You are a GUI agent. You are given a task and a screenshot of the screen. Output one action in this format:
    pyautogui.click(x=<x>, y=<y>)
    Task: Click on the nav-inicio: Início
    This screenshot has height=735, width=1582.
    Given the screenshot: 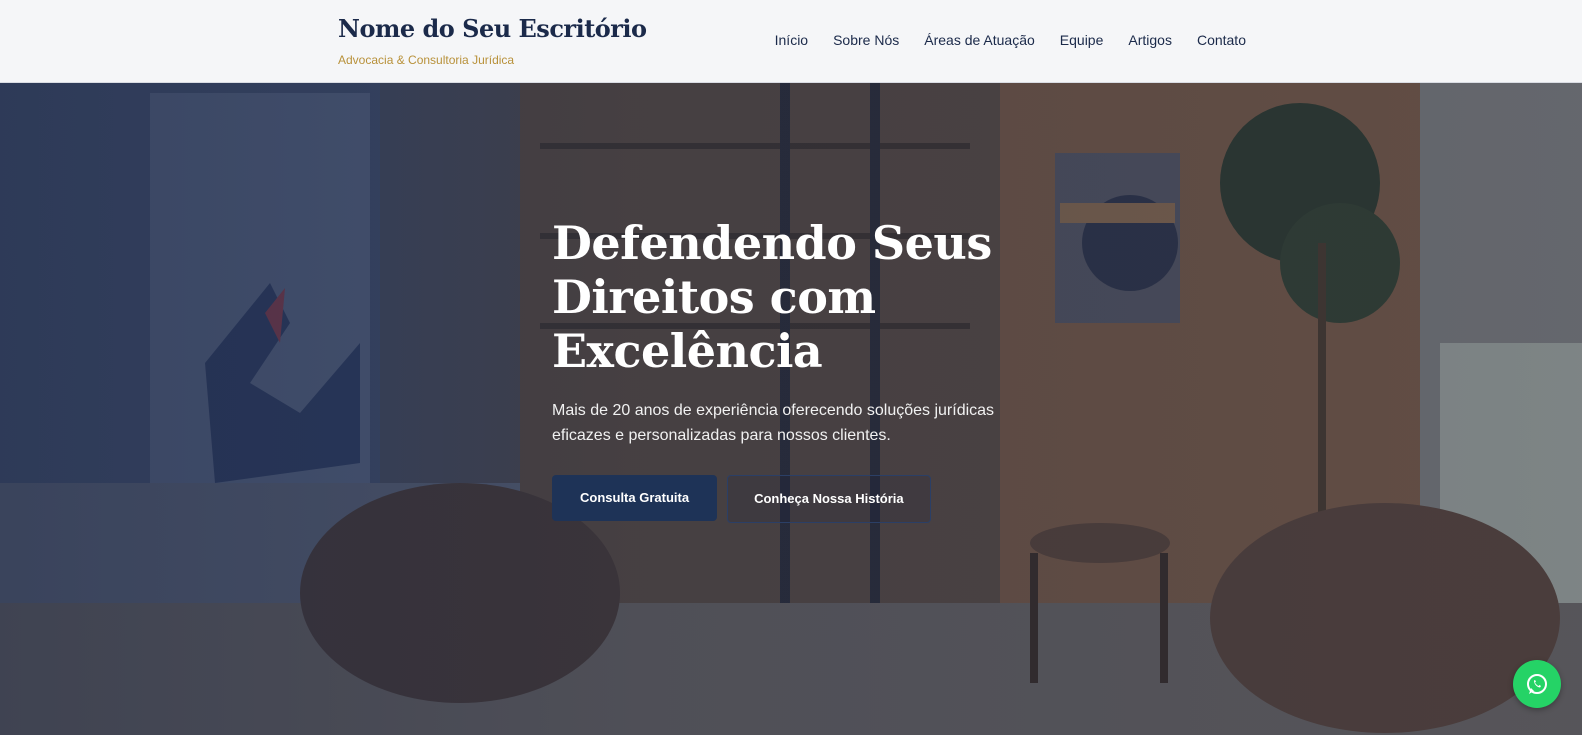 What is the action you would take?
    pyautogui.click(x=791, y=40)
    